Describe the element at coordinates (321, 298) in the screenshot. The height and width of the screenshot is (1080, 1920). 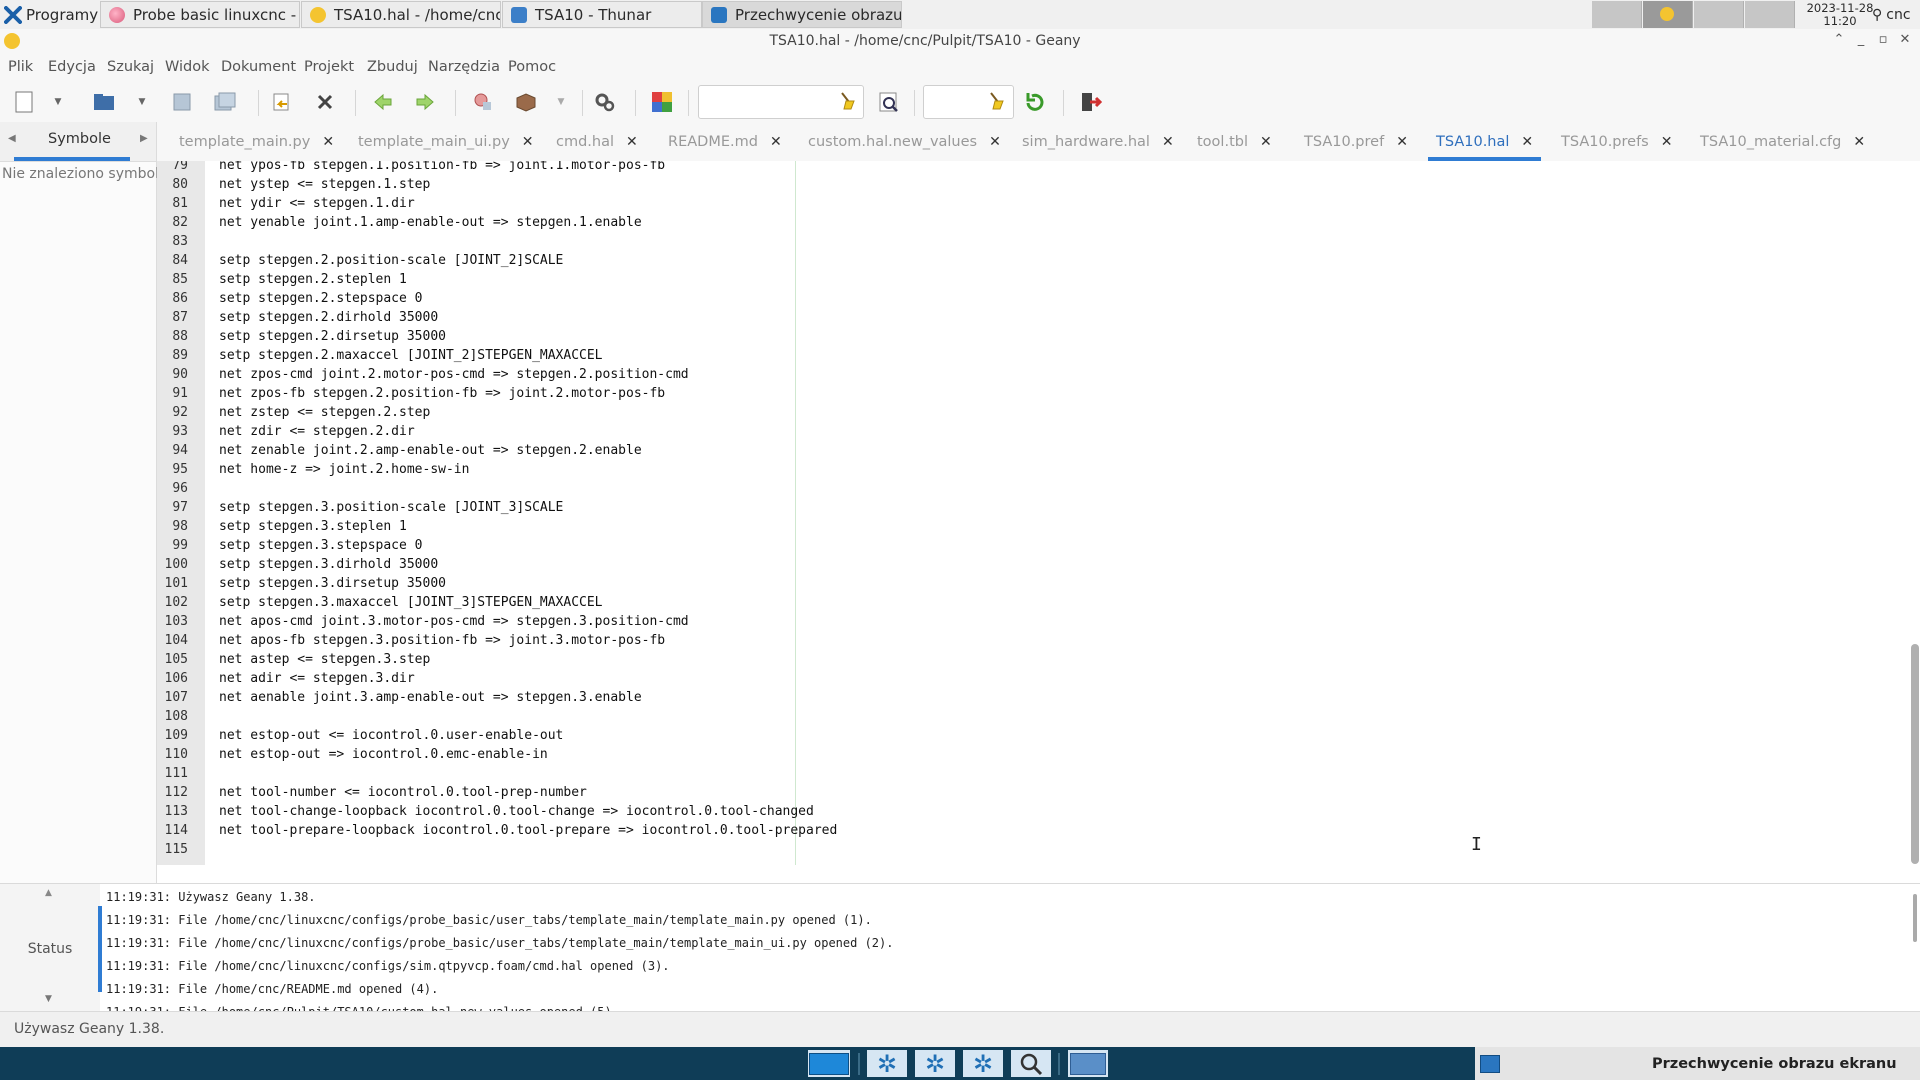
I see `code-line: setp stepgen.2.stepspace 0` at that location.